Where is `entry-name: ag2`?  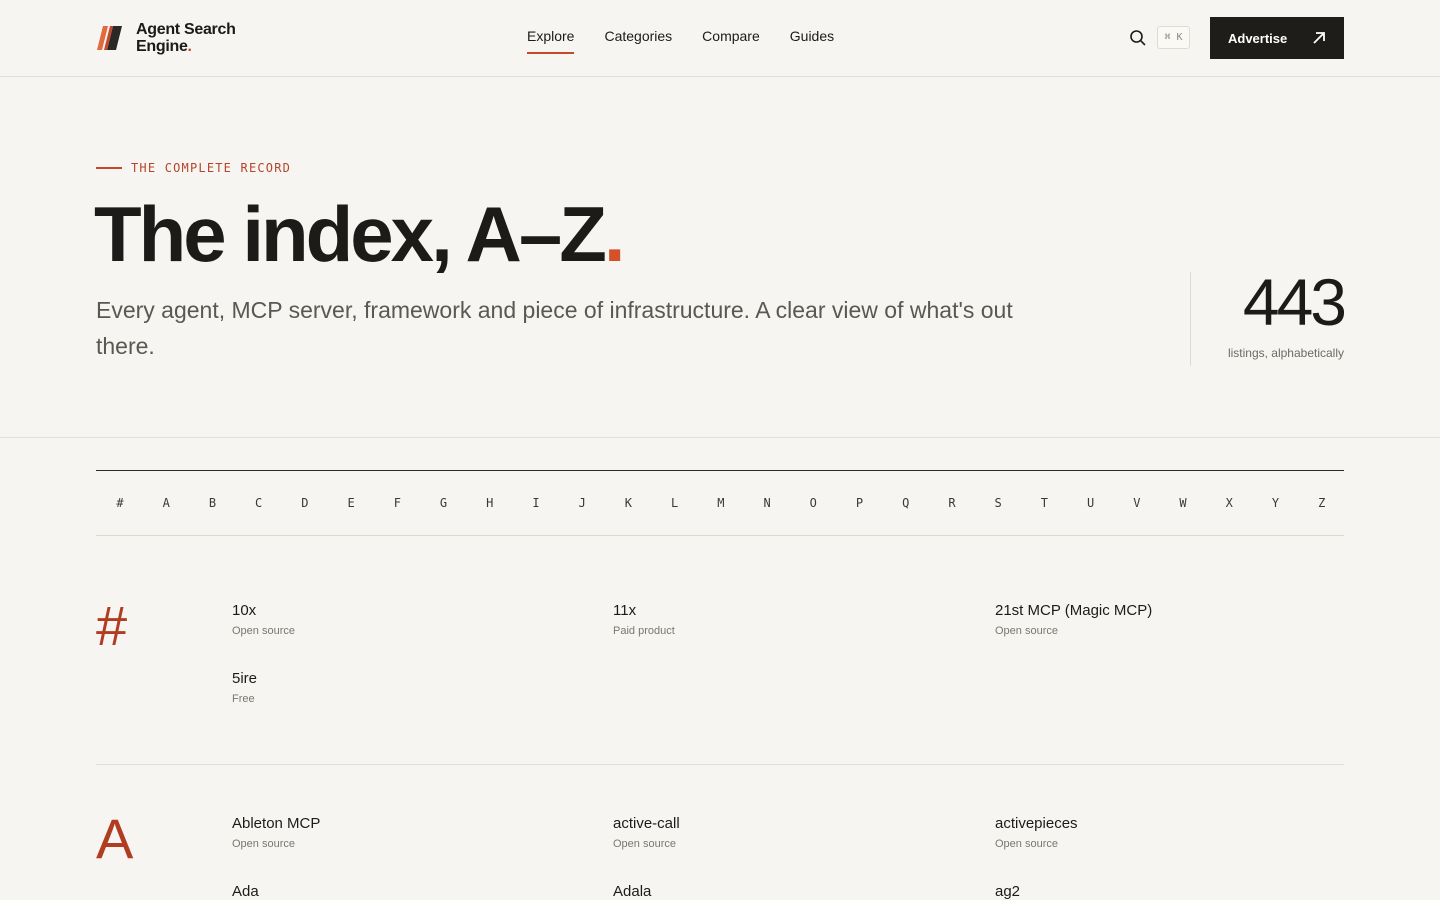 entry-name: ag2 is located at coordinates (1008, 891).